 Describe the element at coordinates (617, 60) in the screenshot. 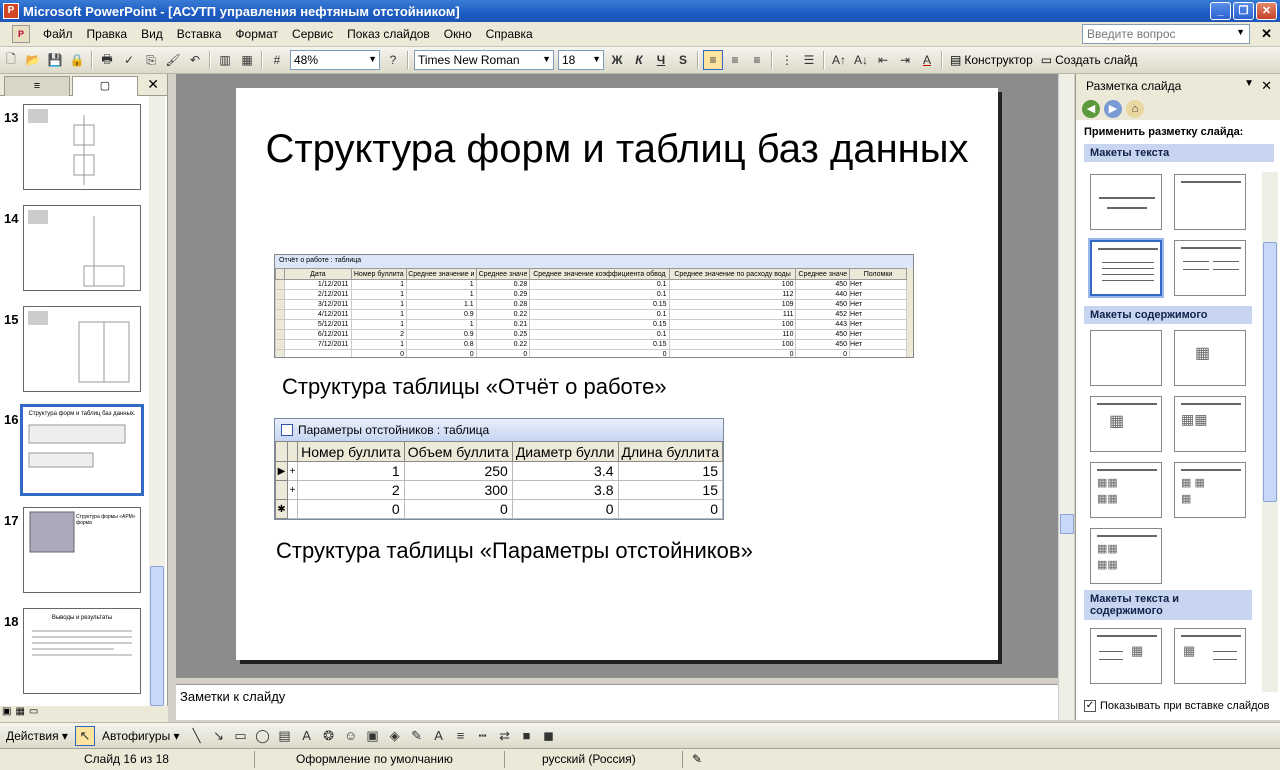

I see `bold-button: Ж` at that location.